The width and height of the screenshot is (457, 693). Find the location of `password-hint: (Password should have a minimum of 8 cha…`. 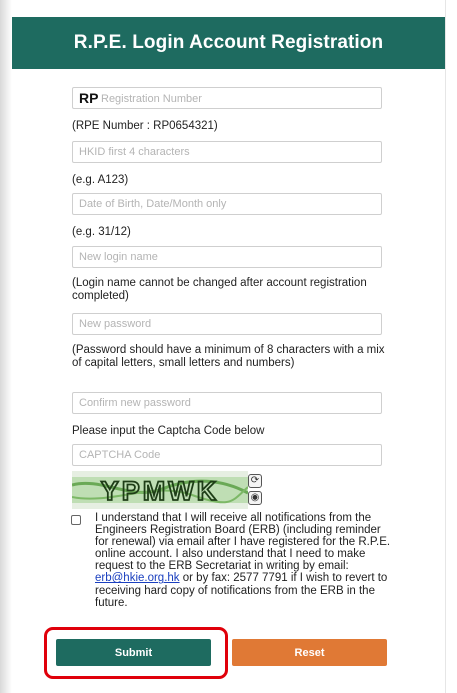

password-hint: (Password should have a minimum of 8 cha… is located at coordinates (228, 356).